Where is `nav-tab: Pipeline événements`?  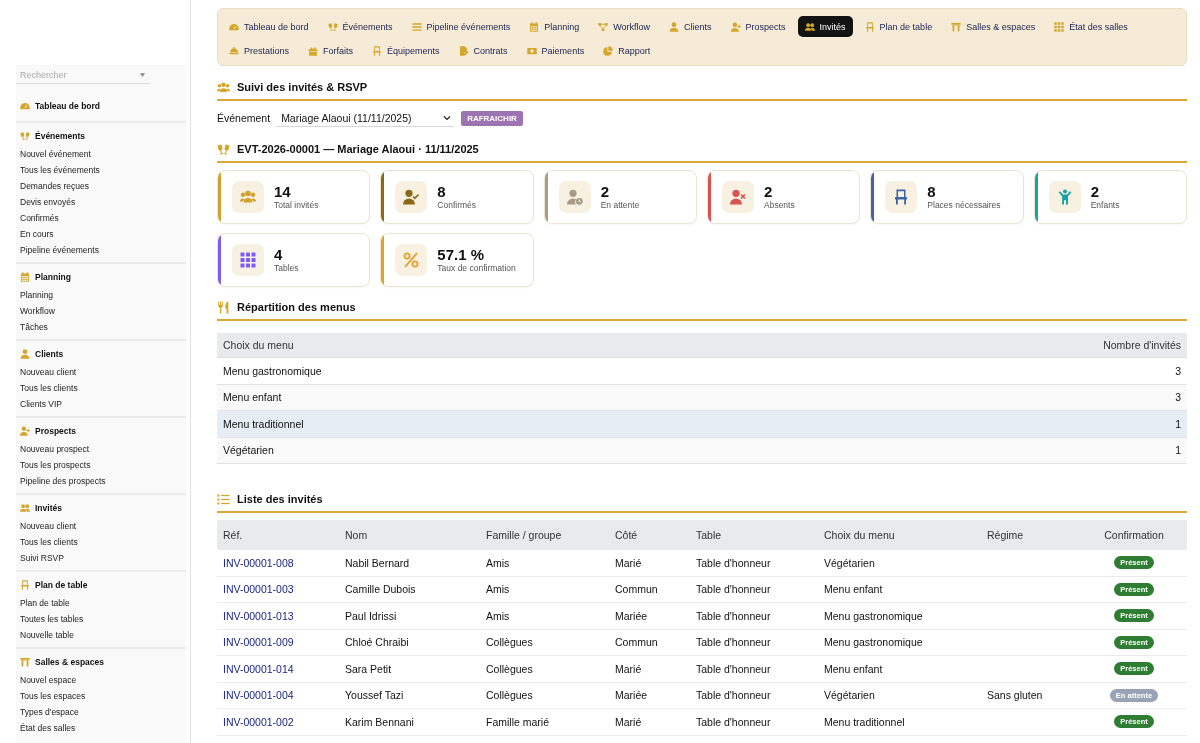 nav-tab: Pipeline événements is located at coordinates (461, 26).